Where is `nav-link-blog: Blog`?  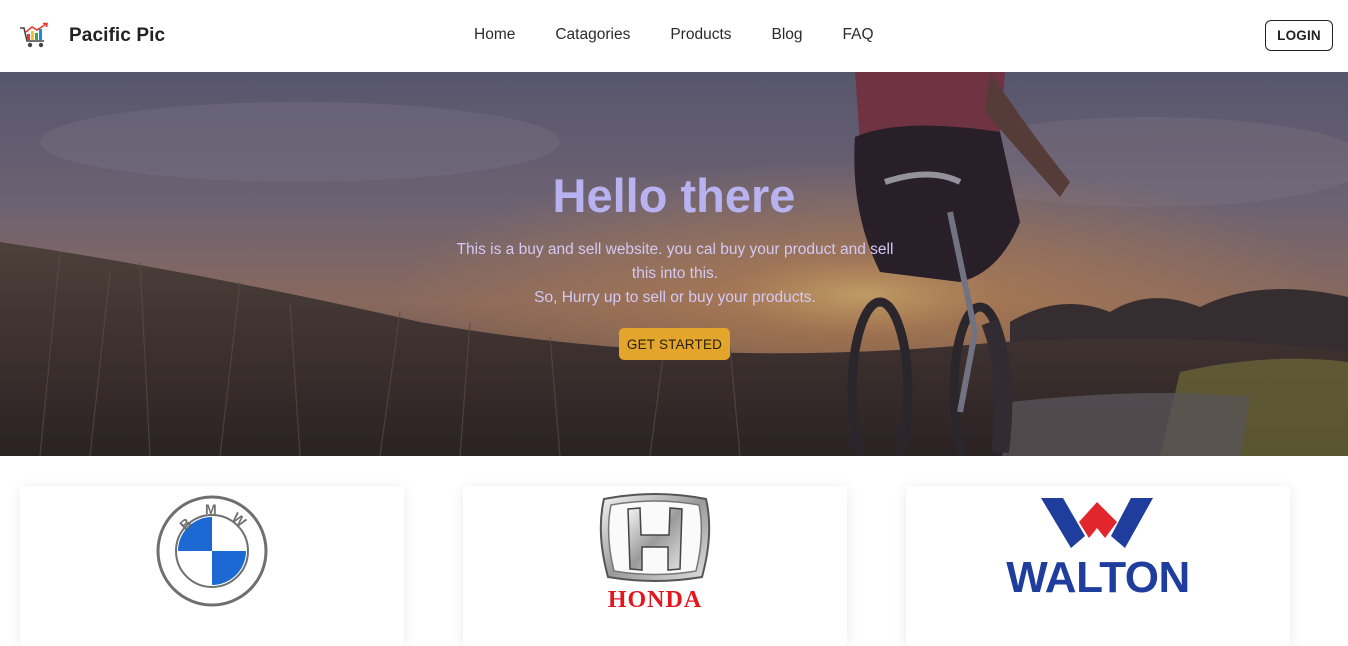 nav-link-blog: Blog is located at coordinates (787, 35).